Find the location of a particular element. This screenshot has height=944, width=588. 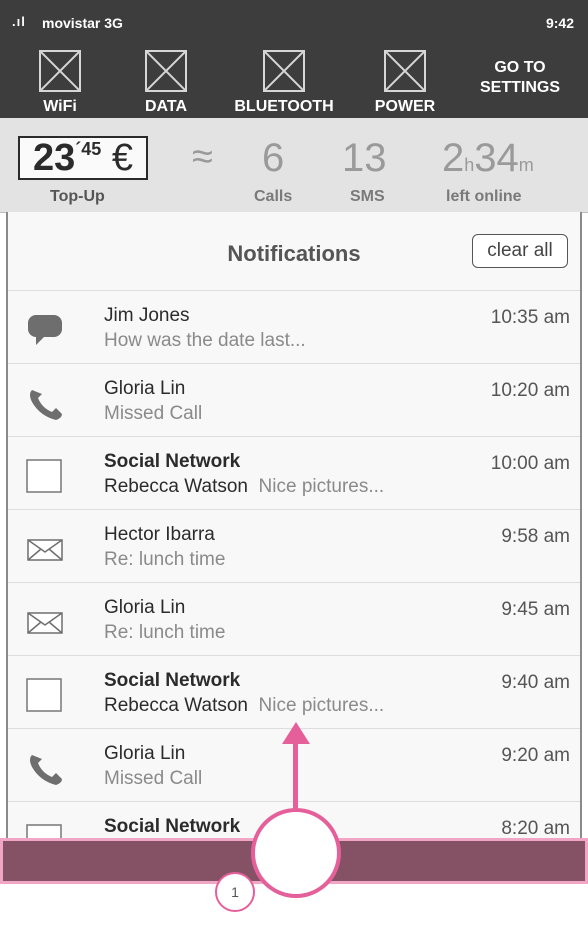

bluetooth-toggle: BLUETOOTH is located at coordinates (284, 83).